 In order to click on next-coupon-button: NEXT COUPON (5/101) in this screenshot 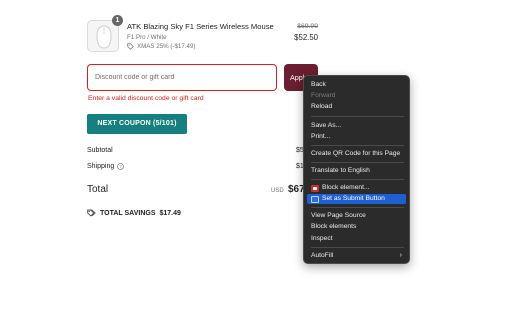, I will do `click(137, 124)`.